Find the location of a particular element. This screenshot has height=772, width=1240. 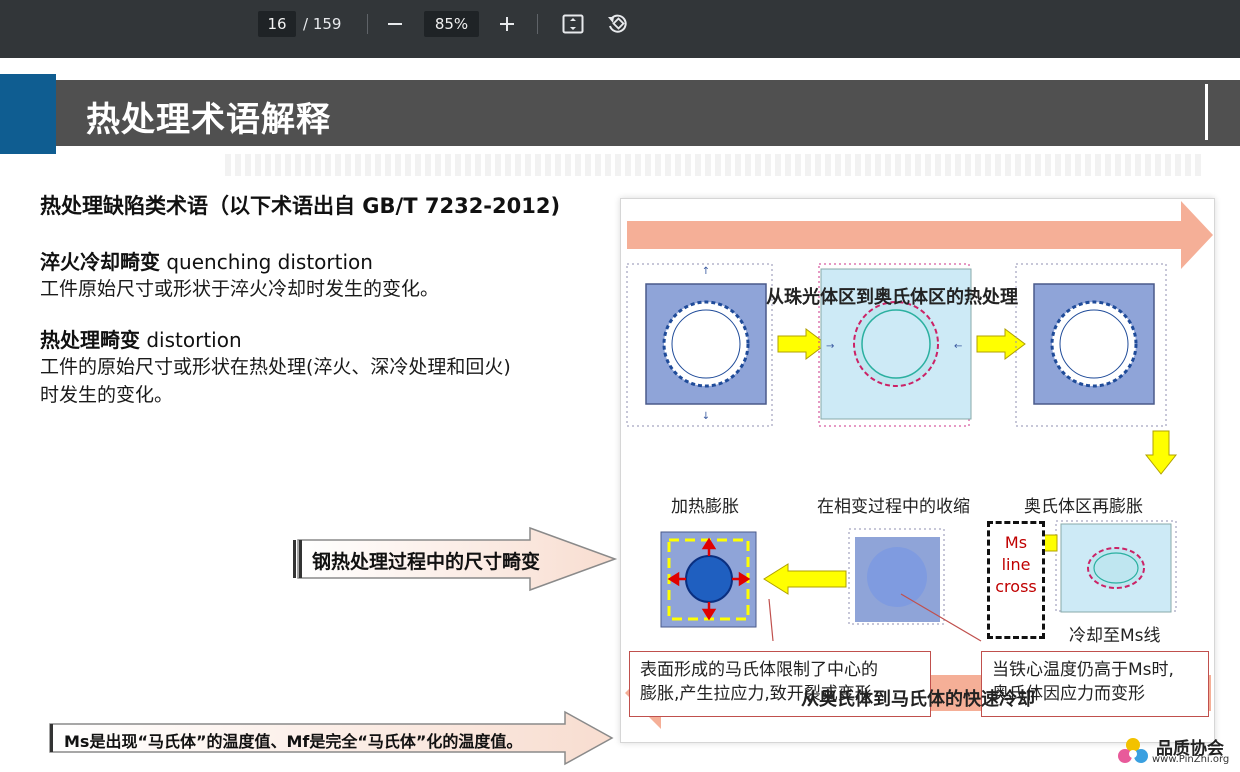

callout-arrow-main: 钢热处理过程中的尺寸畸变 is located at coordinates (455, 559).